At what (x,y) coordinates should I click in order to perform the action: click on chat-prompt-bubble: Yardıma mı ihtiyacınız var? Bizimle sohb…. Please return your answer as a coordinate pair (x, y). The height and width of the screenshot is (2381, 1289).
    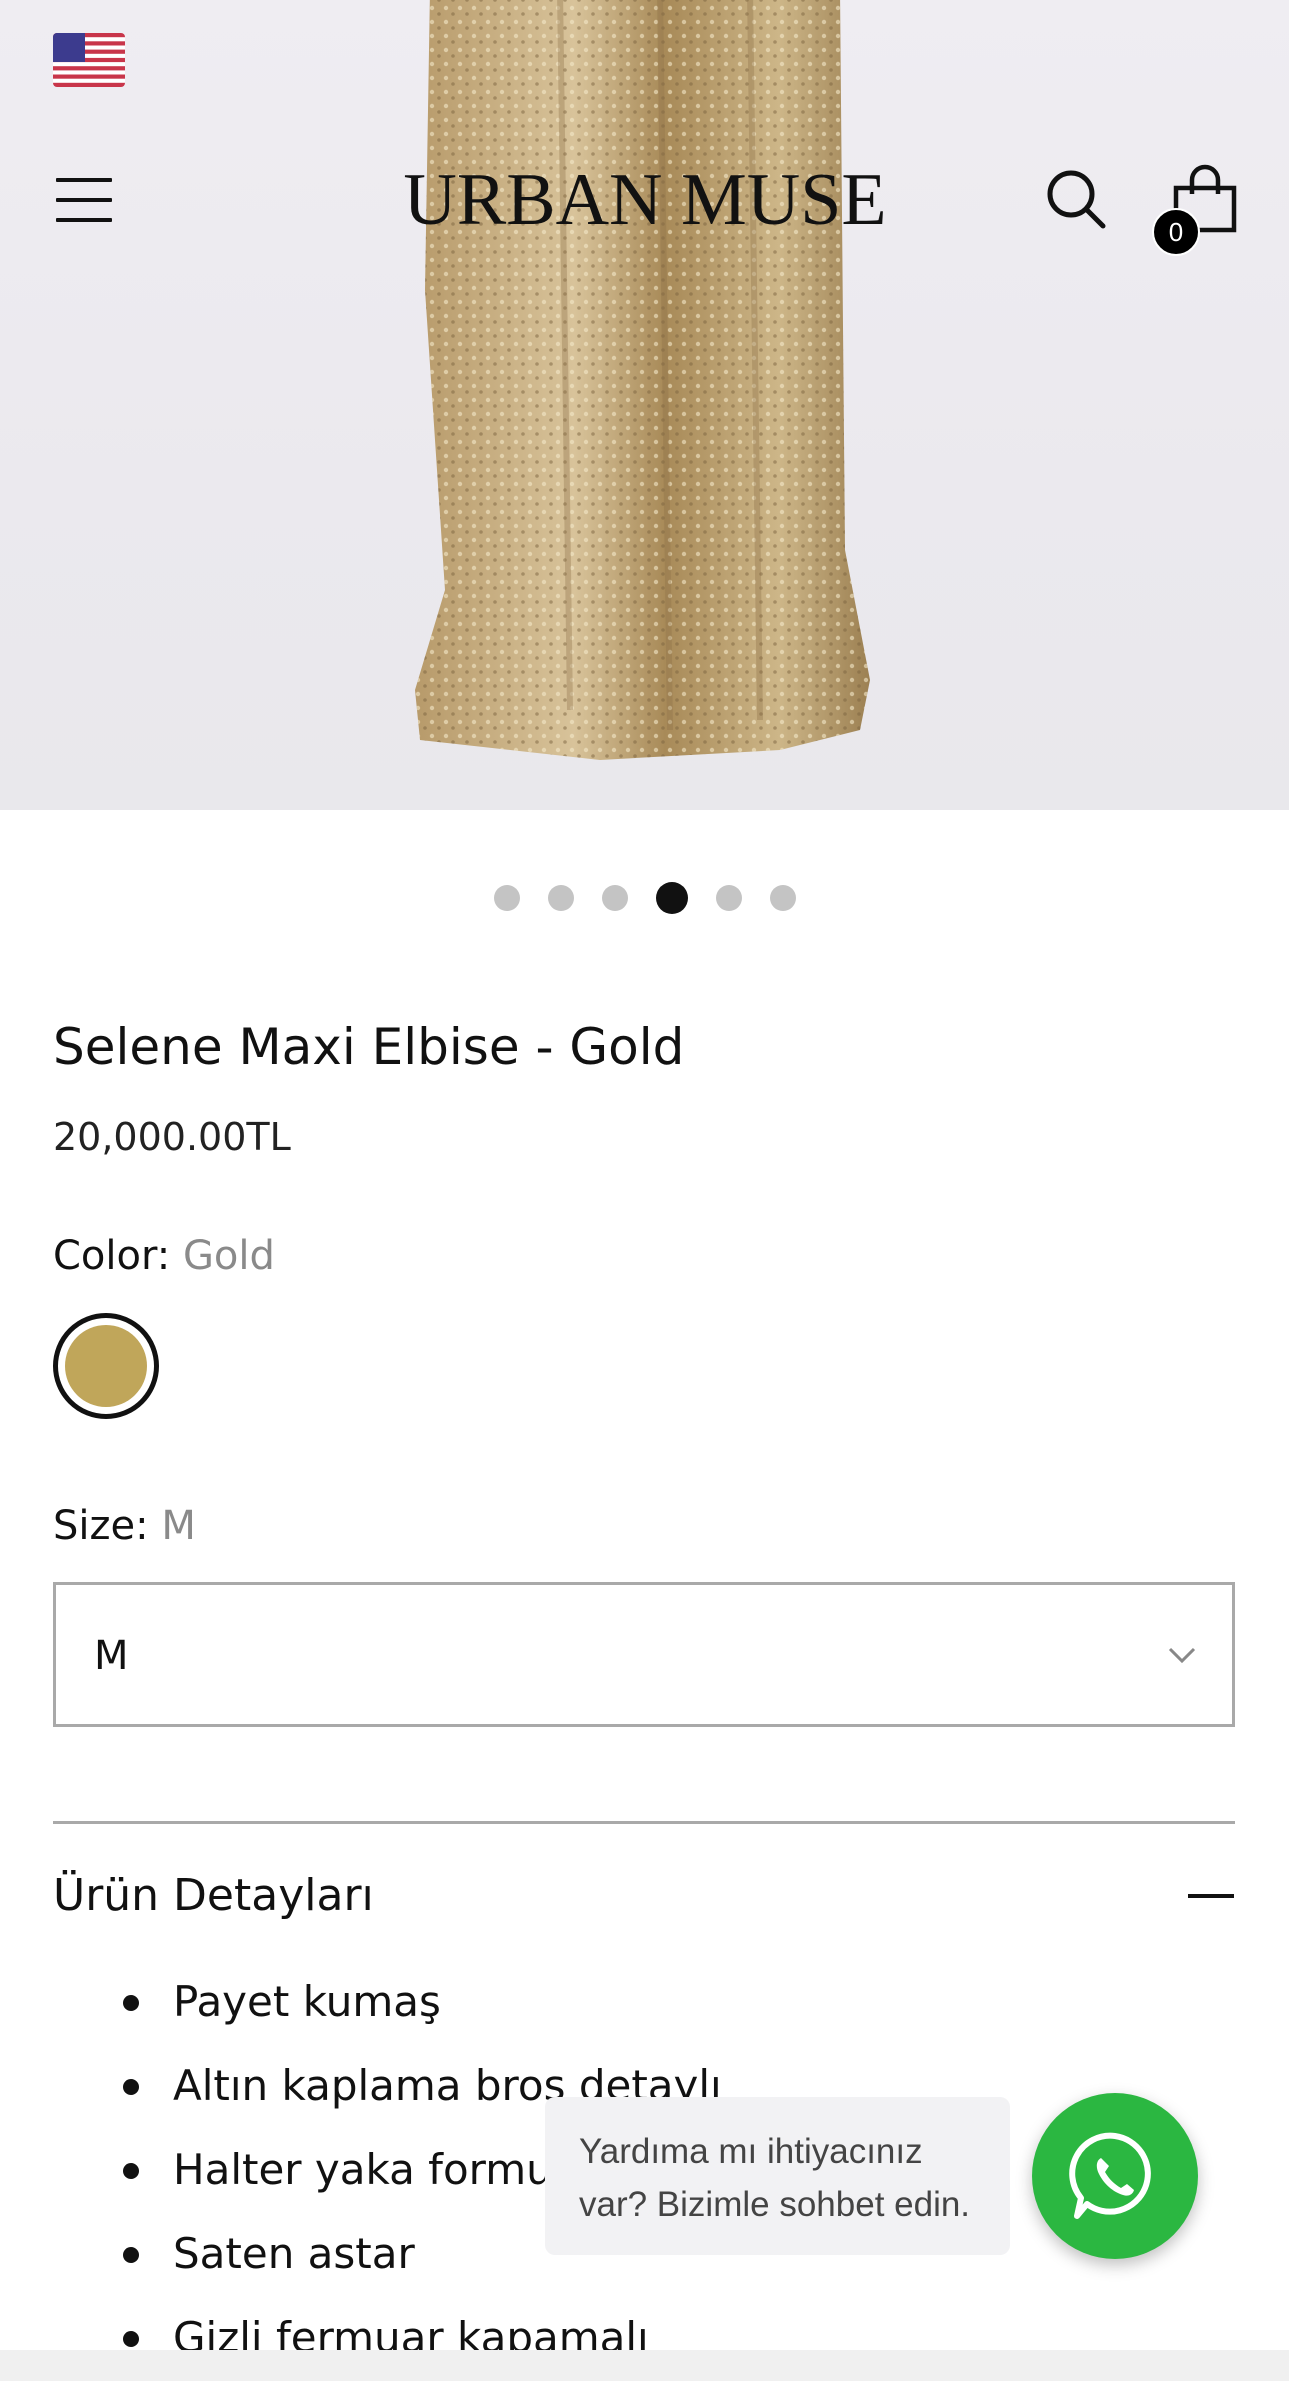
    Looking at the image, I should click on (777, 2176).